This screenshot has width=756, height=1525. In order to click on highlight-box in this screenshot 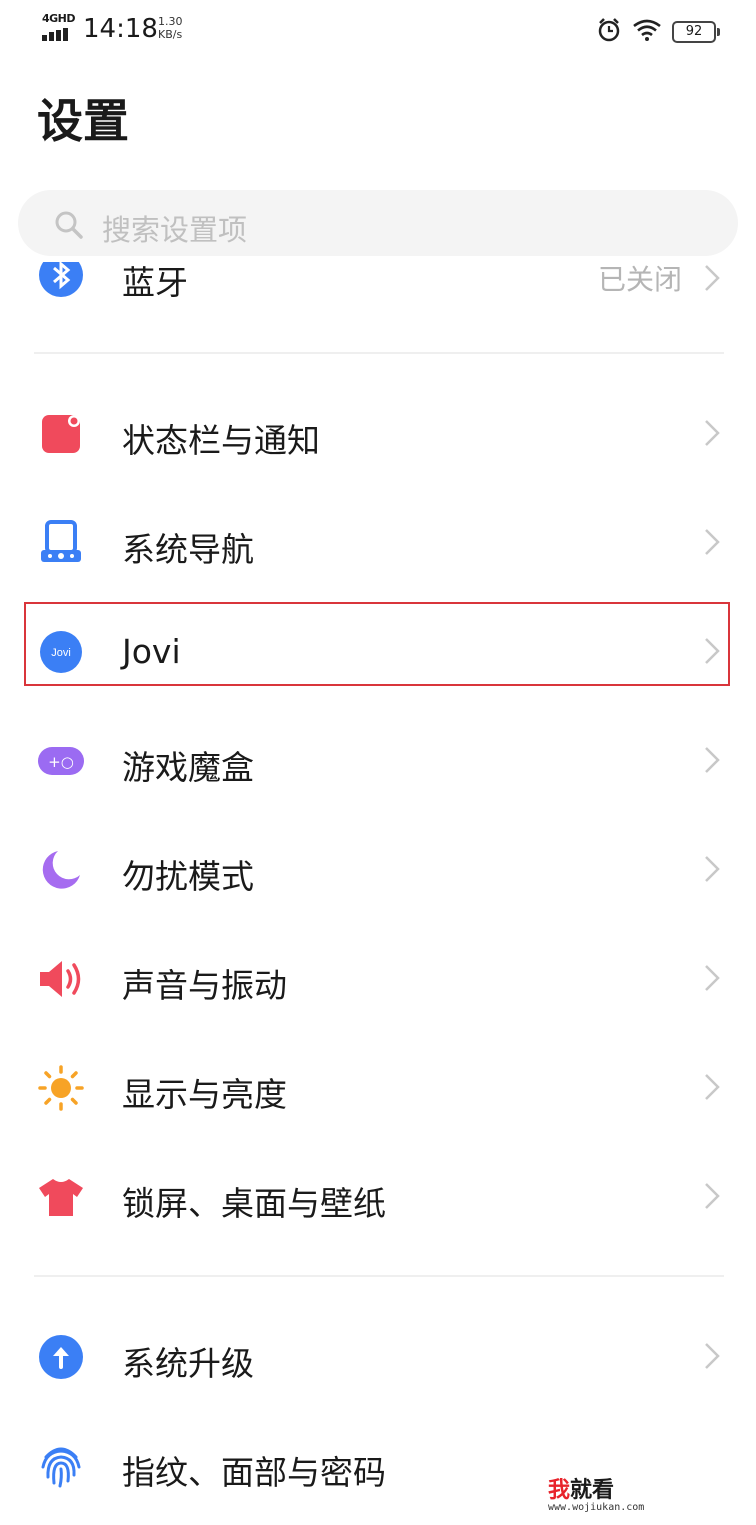, I will do `click(377, 644)`.